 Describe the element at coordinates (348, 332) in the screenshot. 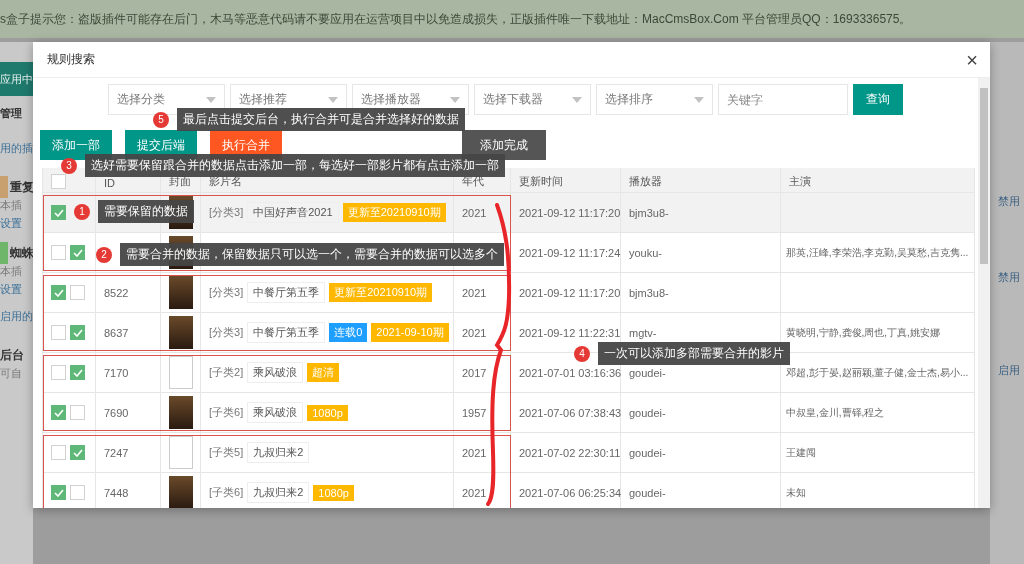

I see `status-badge: 连载0` at that location.